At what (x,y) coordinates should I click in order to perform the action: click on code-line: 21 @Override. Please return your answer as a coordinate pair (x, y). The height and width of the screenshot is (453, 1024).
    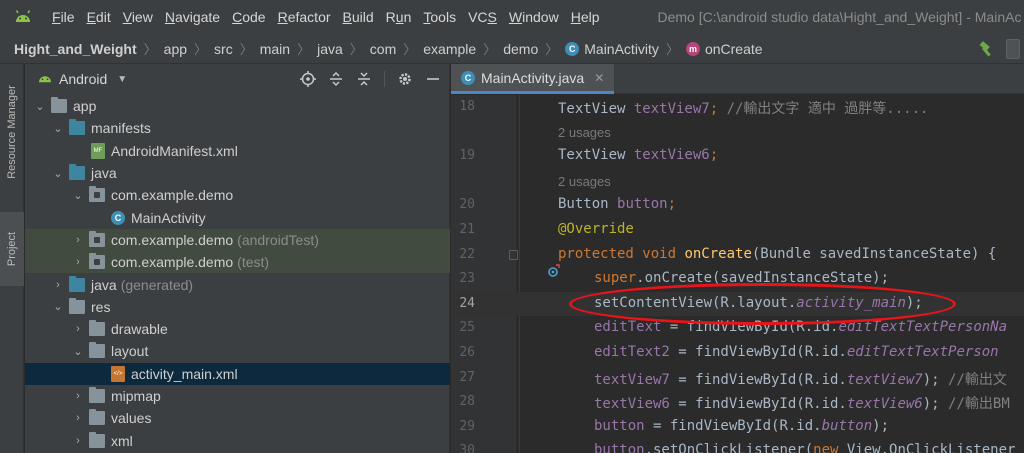
    Looking at the image, I should click on (737, 230).